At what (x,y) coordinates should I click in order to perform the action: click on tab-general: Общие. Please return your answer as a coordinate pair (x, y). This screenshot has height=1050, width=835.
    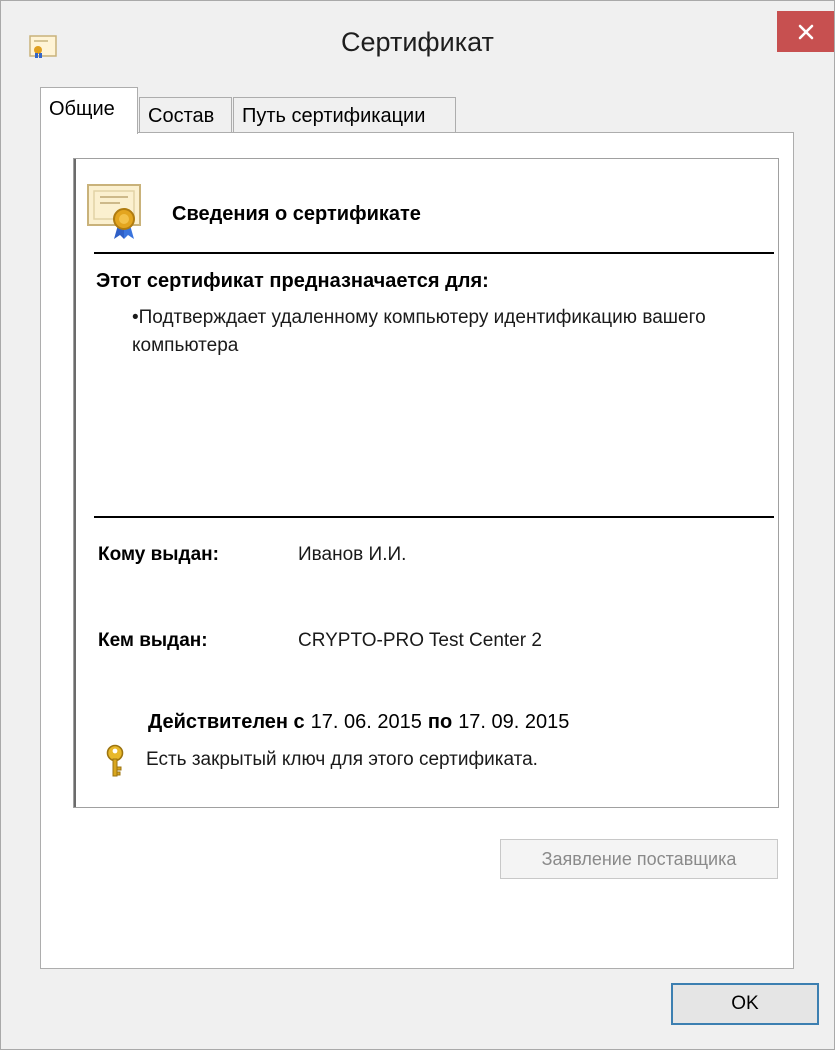
    Looking at the image, I should click on (89, 110).